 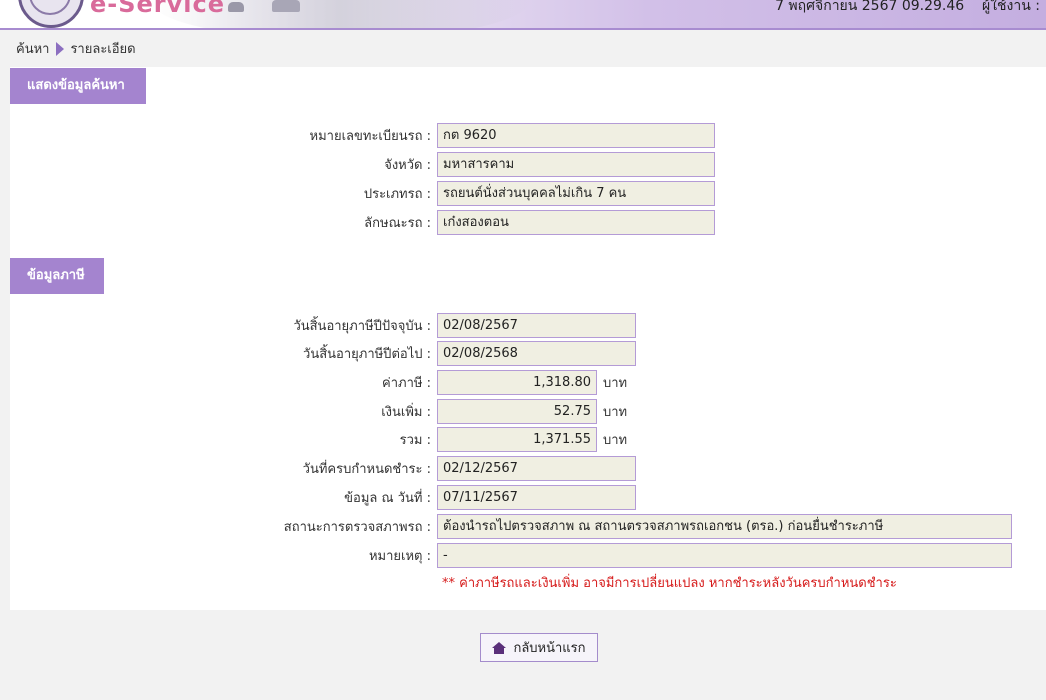 I want to click on field-row-current-expiry: วันสิ้นอายุภาษีปีปัจจุบัน : 02/08/2567, so click(x=423, y=325).